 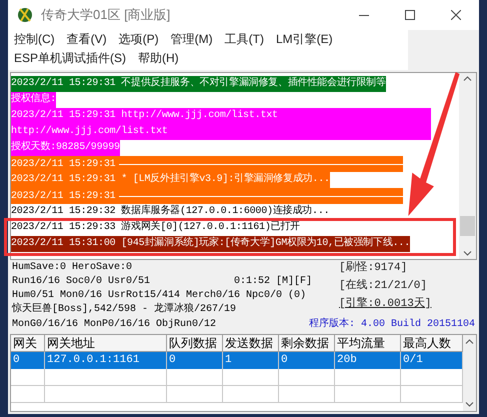 What do you see at coordinates (410, 15) in the screenshot?
I see `maximize-icon` at bounding box center [410, 15].